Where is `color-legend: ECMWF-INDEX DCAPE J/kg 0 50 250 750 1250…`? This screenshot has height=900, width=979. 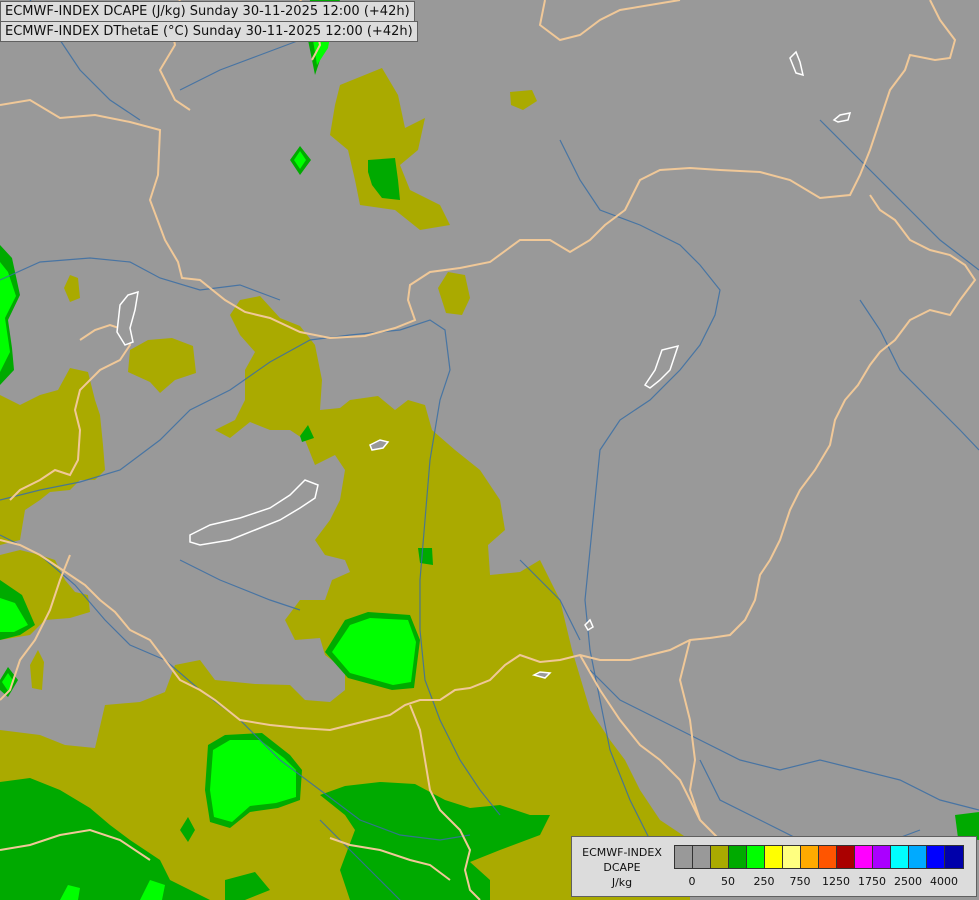
color-legend: ECMWF-INDEX DCAPE J/kg 0 50 250 750 1250… is located at coordinates (774, 866).